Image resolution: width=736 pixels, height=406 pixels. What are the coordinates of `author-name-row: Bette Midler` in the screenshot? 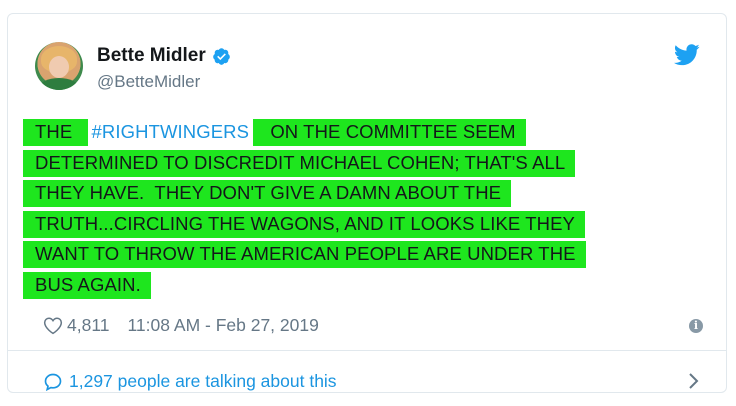 It's located at (164, 56).